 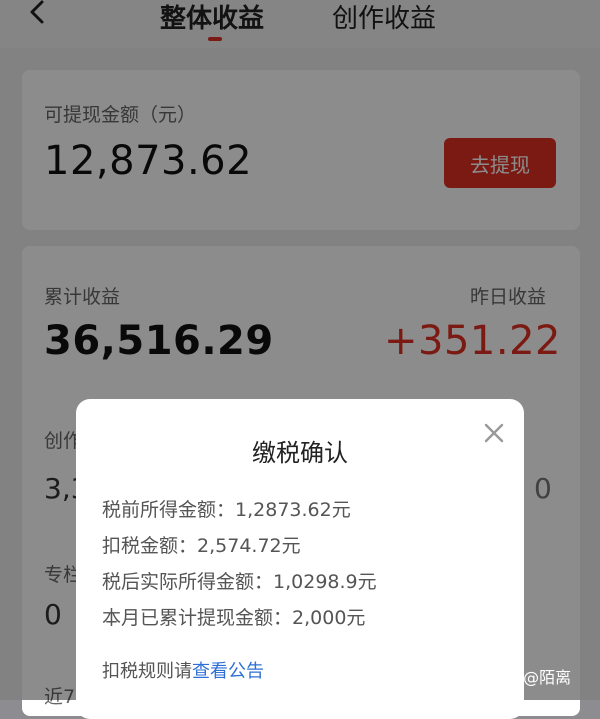 I want to click on aftertax-amount-value: 1,0298.9元, so click(x=325, y=582).